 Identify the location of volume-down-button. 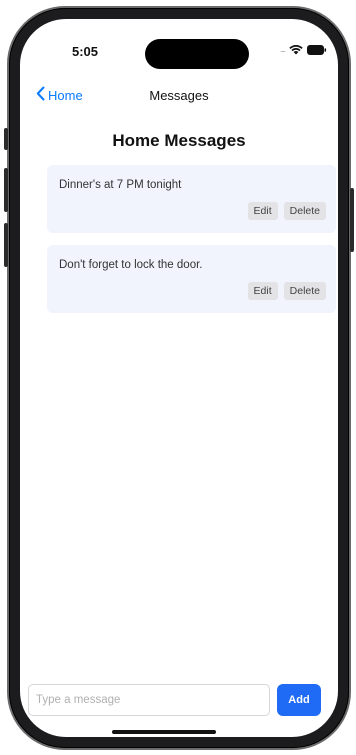
(6, 245).